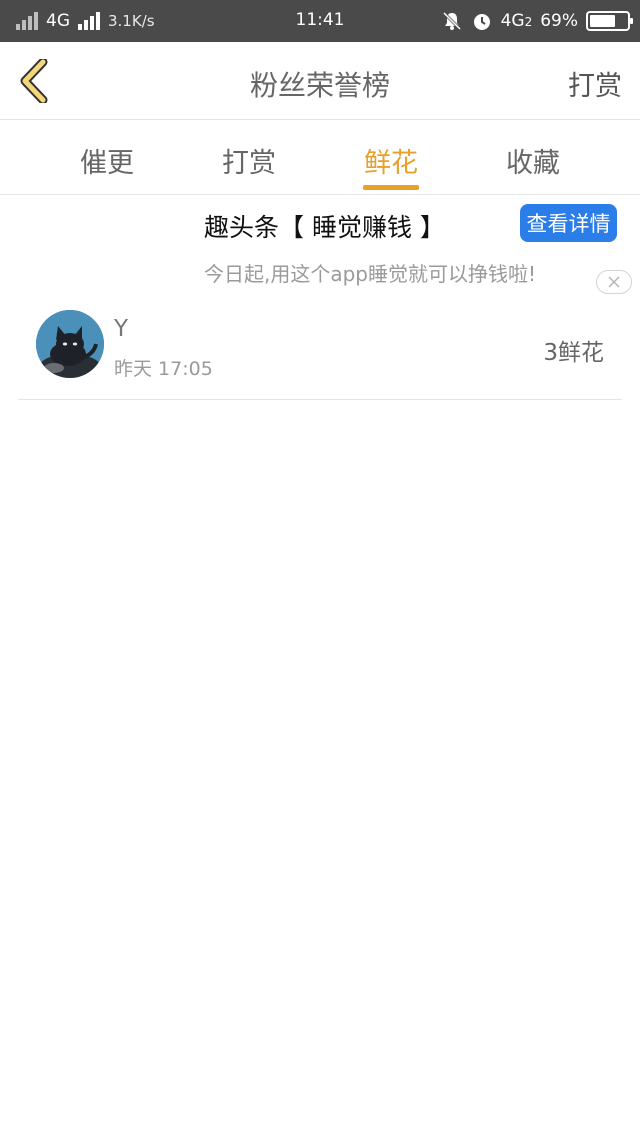  Describe the element at coordinates (163, 369) in the screenshot. I see `timestamp: 昨天 17:05` at that location.